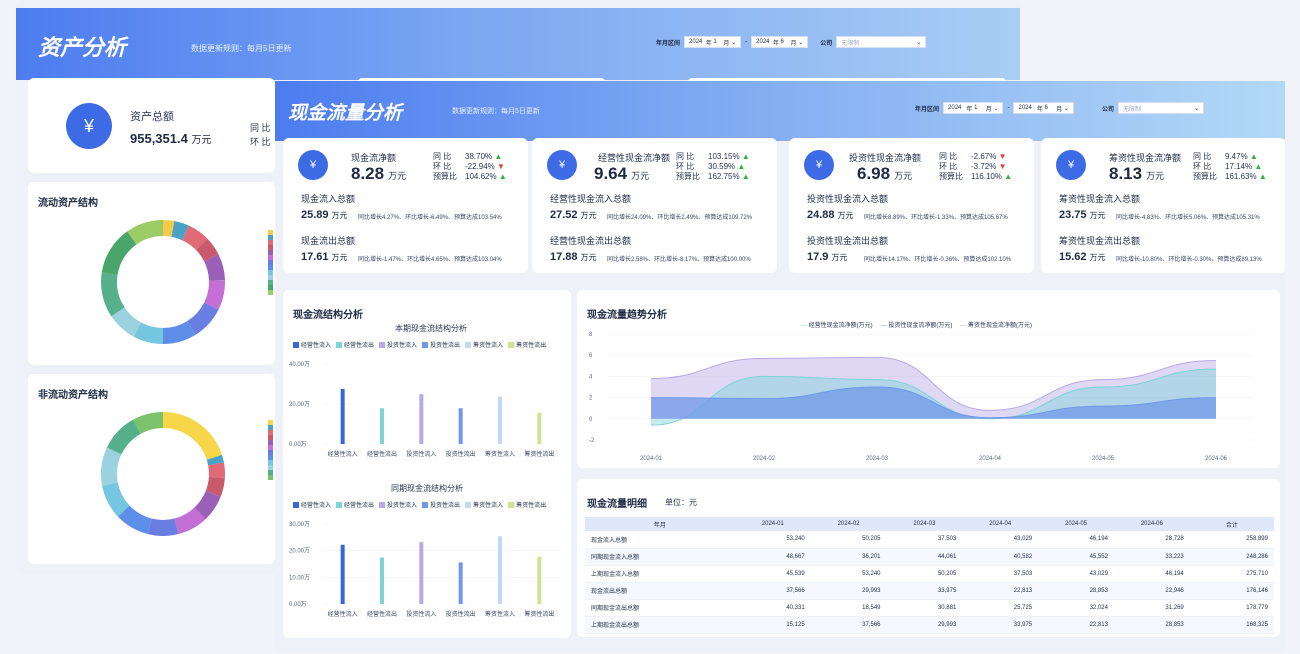 Image resolution: width=1300 pixels, height=654 pixels. Describe the element at coordinates (299, 524) in the screenshot. I see `y-tick-label: 30.00万` at that location.